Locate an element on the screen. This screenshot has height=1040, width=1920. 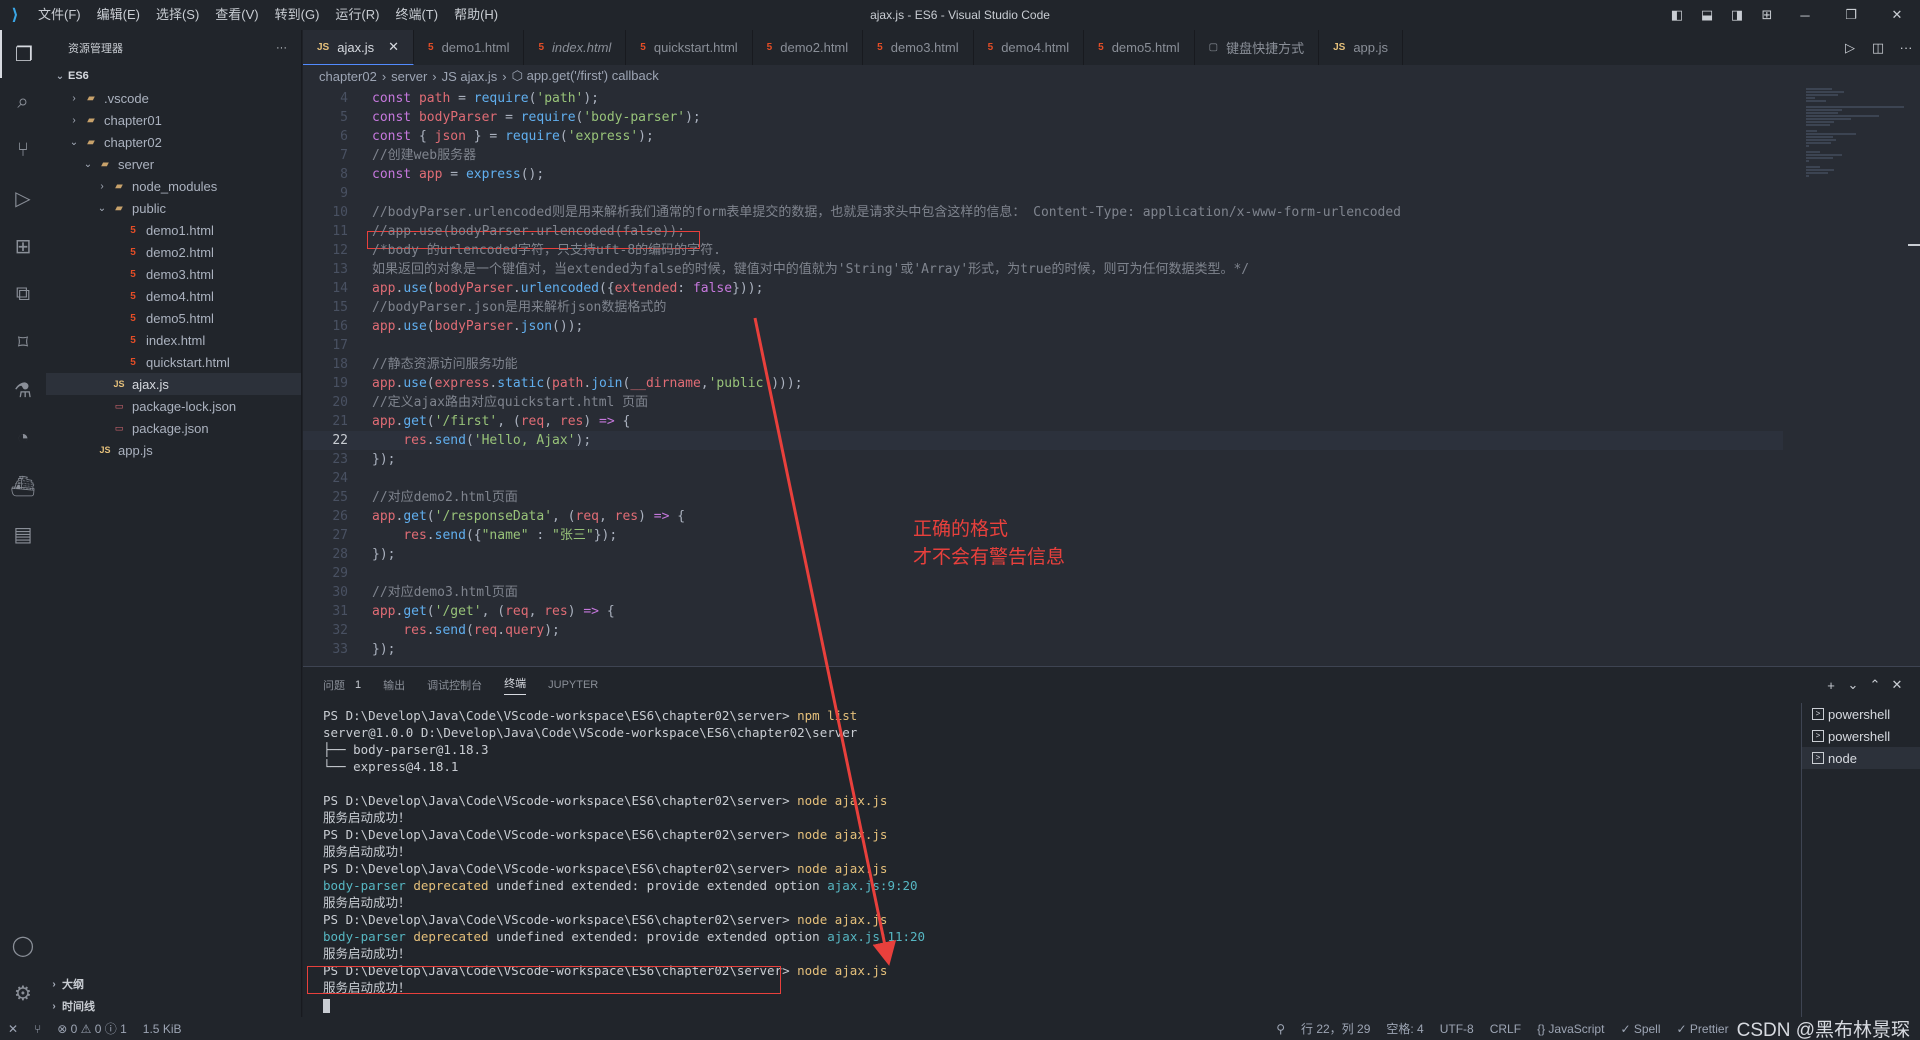
code-line: 20 //定义ajax路由对应quickstart.html 页面 is located at coordinates (1043, 402).